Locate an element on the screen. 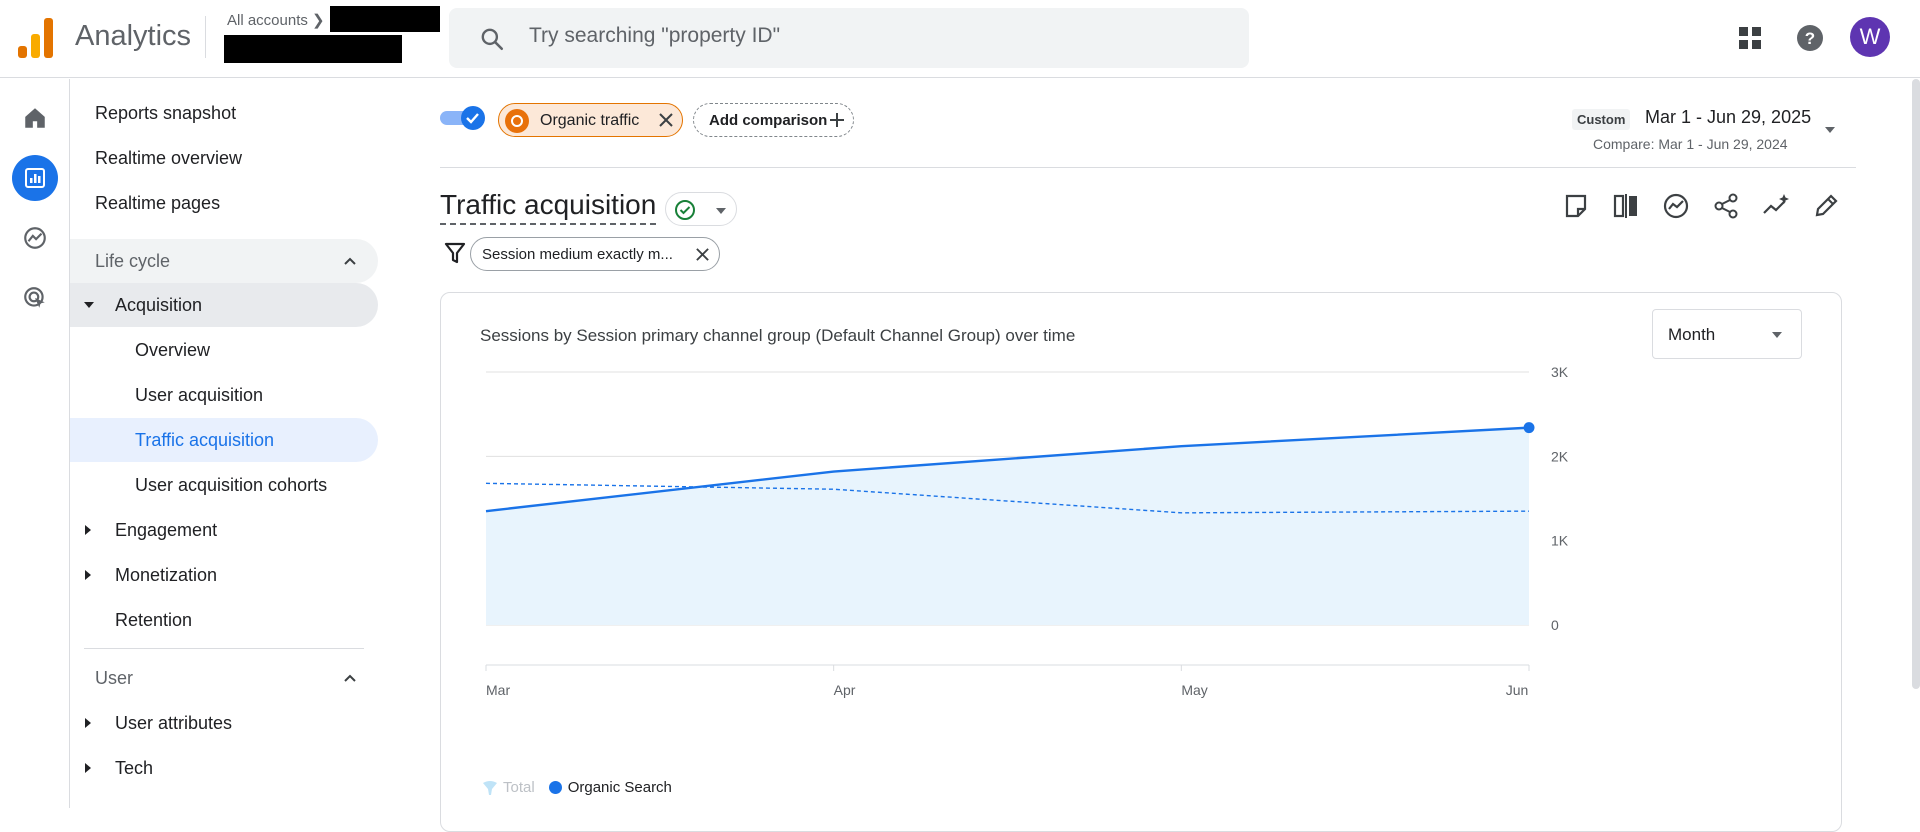  add-comparison-button: Add comparison is located at coordinates (773, 120).